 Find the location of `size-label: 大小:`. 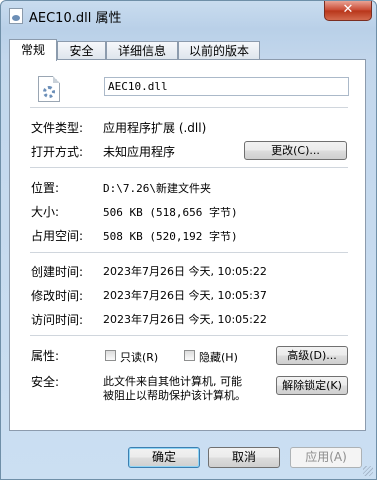

size-label: 大小: is located at coordinates (45, 212).